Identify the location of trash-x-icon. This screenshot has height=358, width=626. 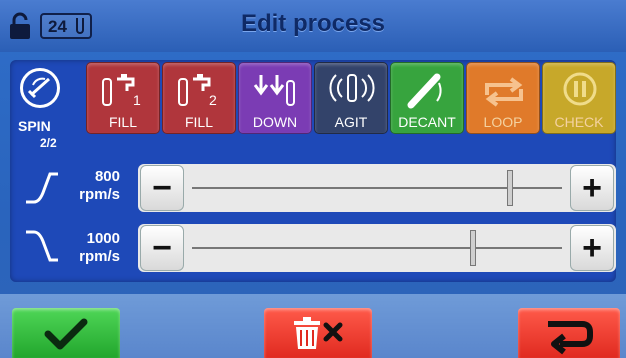
(318, 333).